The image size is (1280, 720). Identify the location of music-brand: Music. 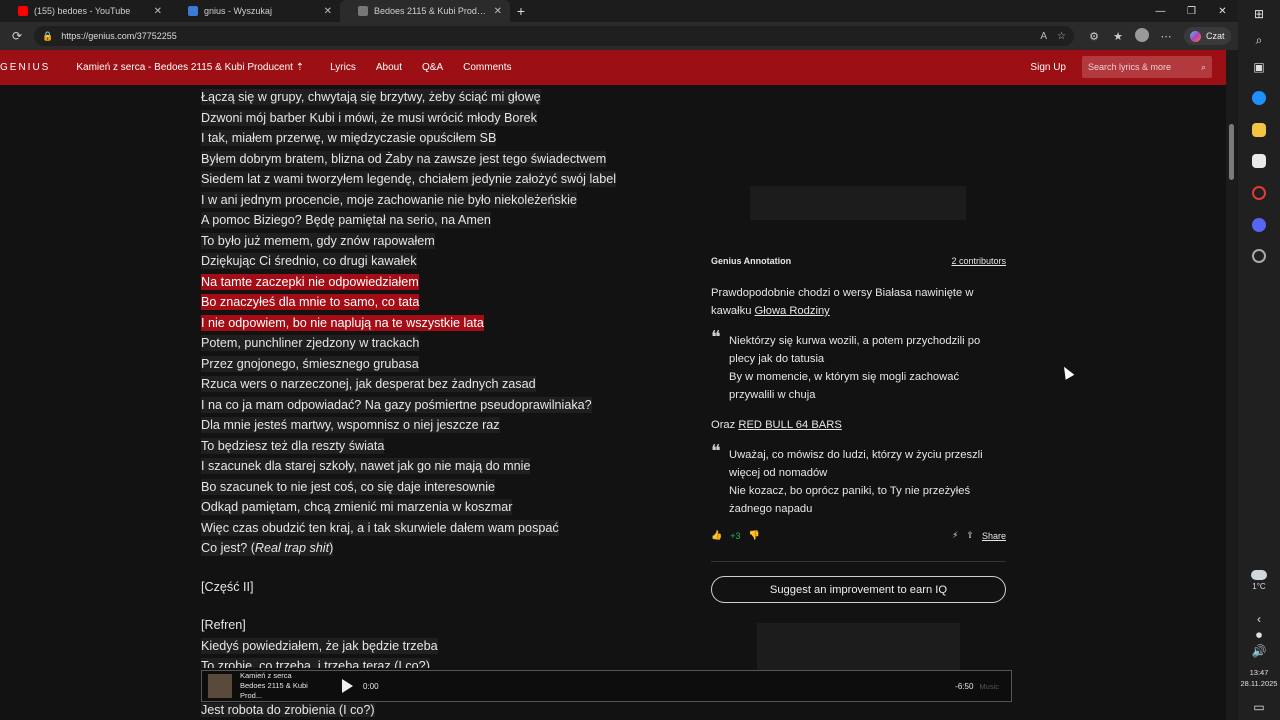
(989, 686).